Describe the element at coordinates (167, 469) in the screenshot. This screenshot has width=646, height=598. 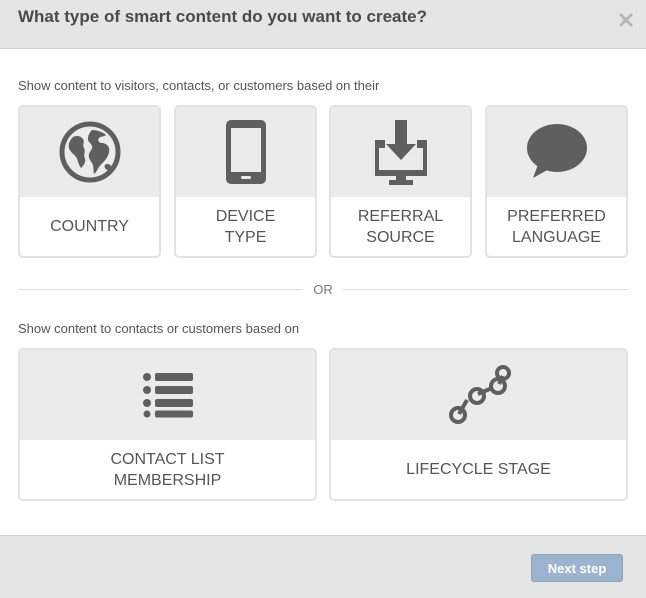
I see `card-contact-list-membership-label: CONTACT LIST MEMBERSHIP` at that location.